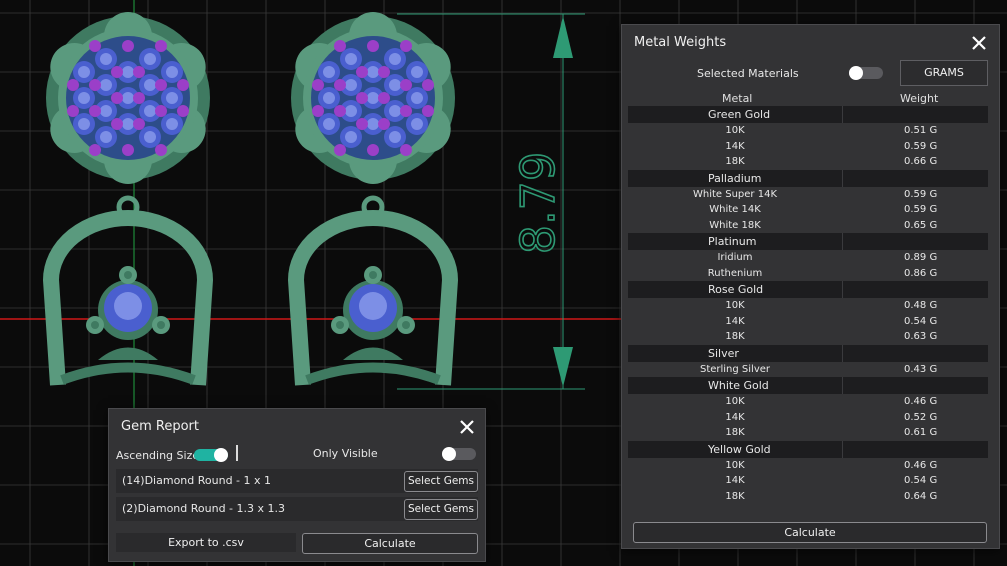 The height and width of the screenshot is (566, 1007). Describe the element at coordinates (921, 225) in the screenshot. I see `metal-weight: 0.65 G` at that location.